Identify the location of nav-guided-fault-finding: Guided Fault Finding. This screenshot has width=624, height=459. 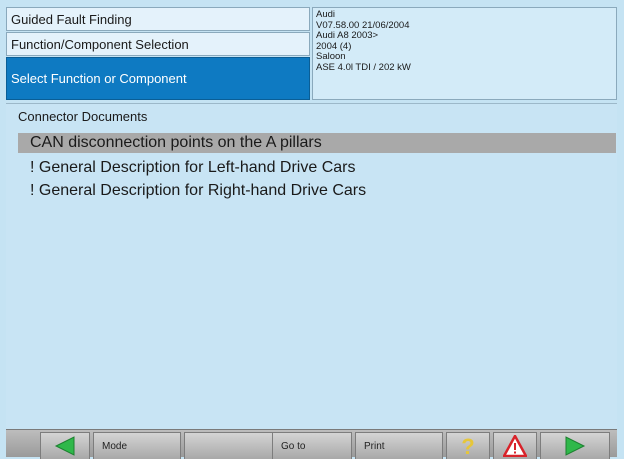
(158, 19).